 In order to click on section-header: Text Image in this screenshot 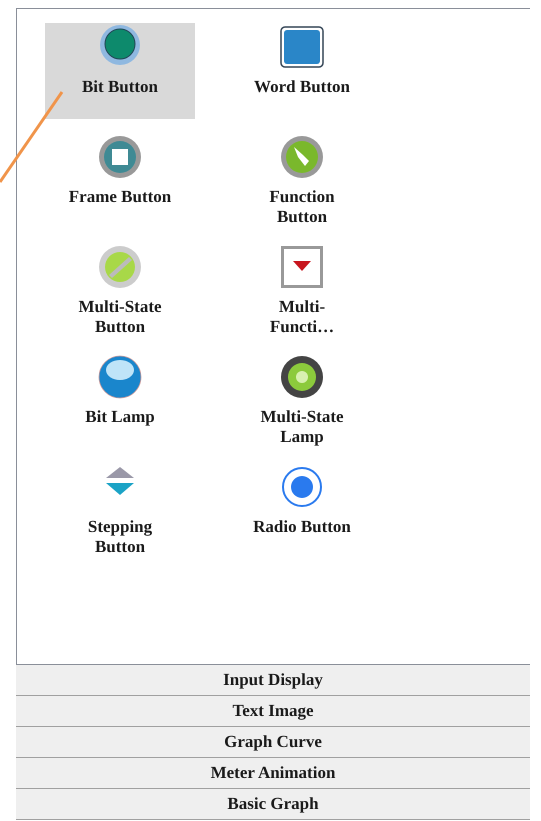, I will do `click(273, 711)`.